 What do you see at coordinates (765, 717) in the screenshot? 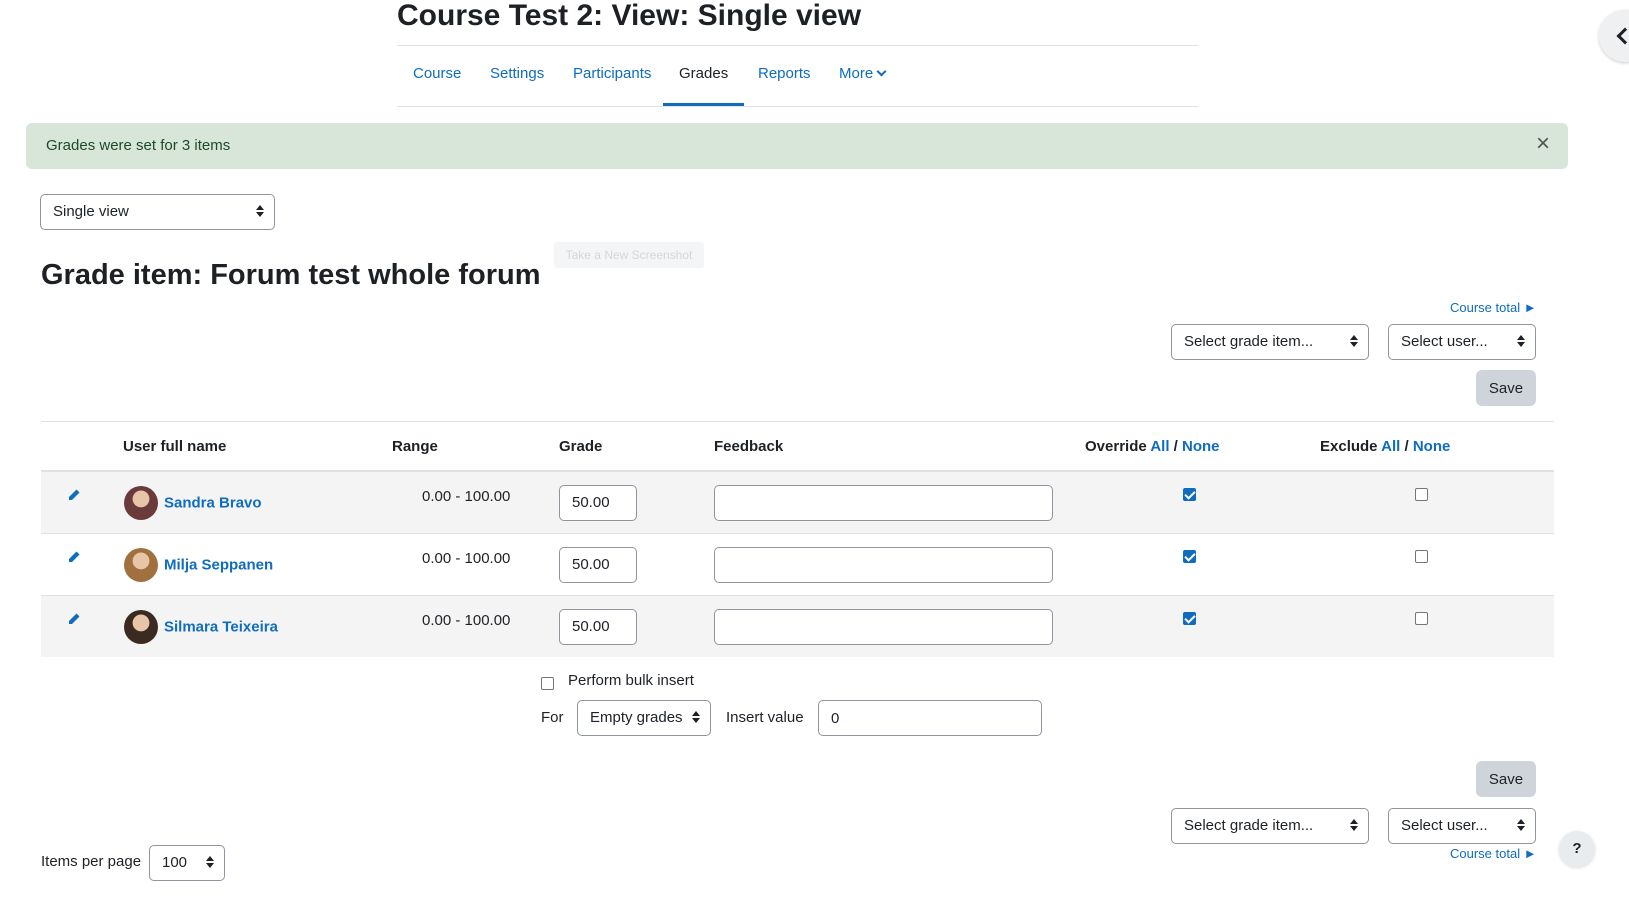
I see `insert-value-label: Insert value` at bounding box center [765, 717].